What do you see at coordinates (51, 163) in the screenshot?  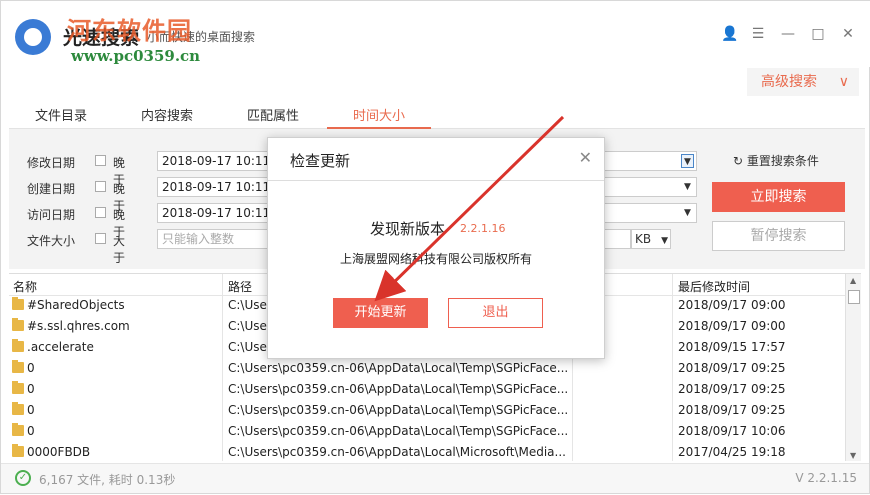 I see `modified-date-label: 修改日期` at bounding box center [51, 163].